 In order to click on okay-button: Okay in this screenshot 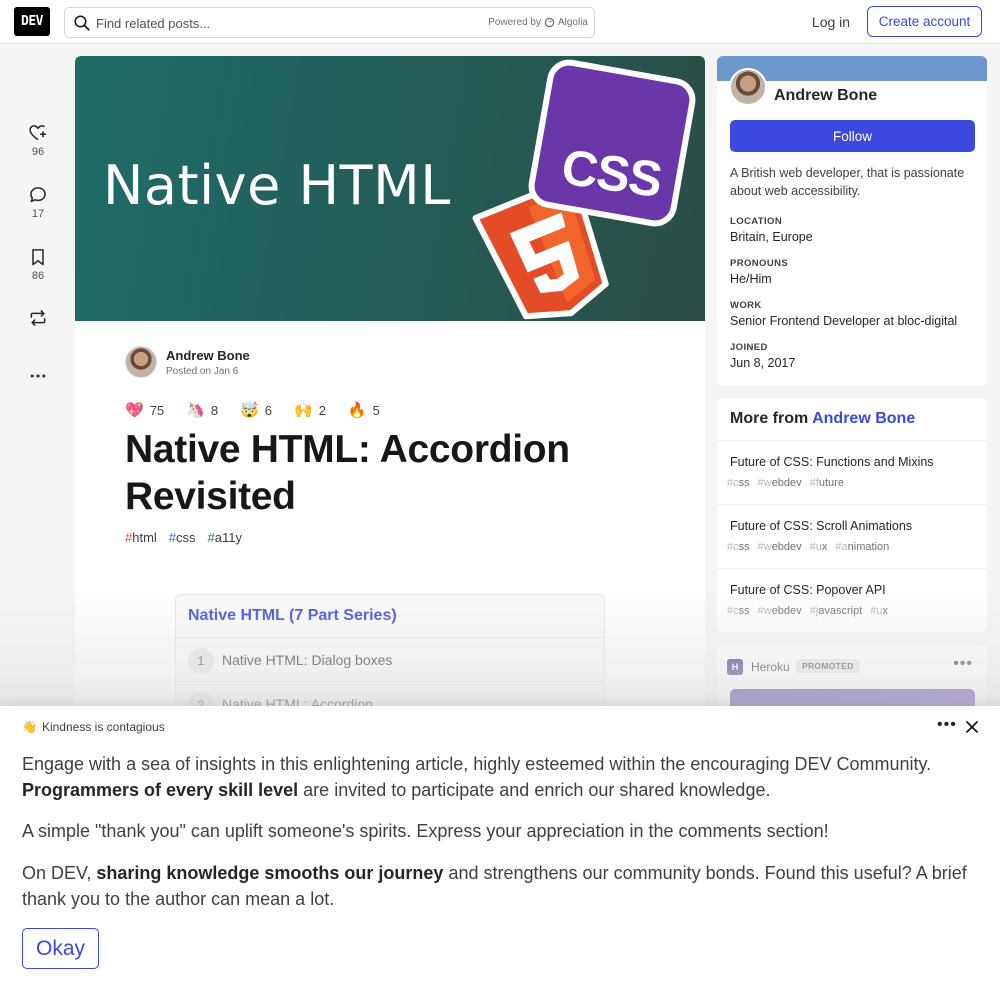, I will do `click(60, 948)`.